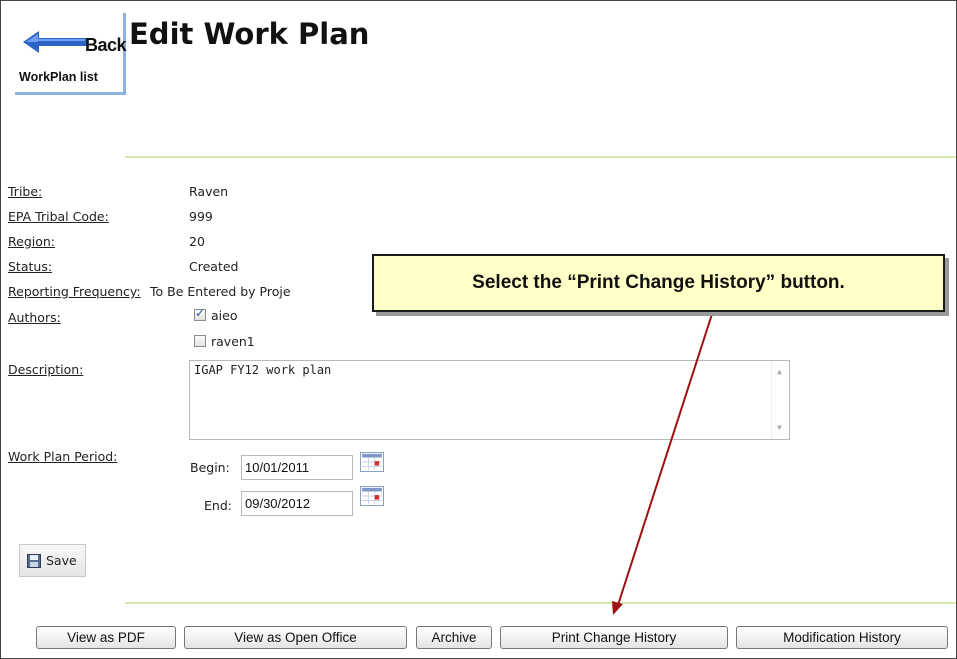 The width and height of the screenshot is (957, 659). I want to click on save-label: Save, so click(61, 560).